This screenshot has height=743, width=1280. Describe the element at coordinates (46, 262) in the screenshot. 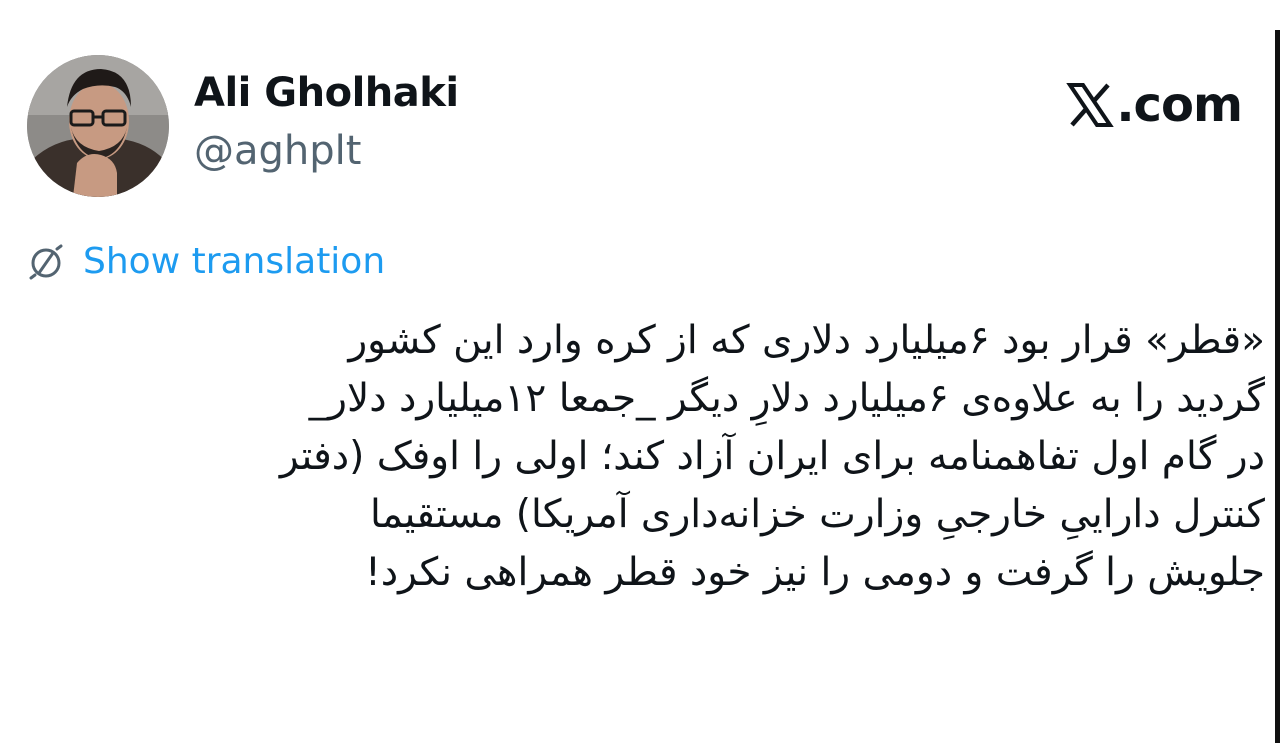

I see `globe-icon` at that location.